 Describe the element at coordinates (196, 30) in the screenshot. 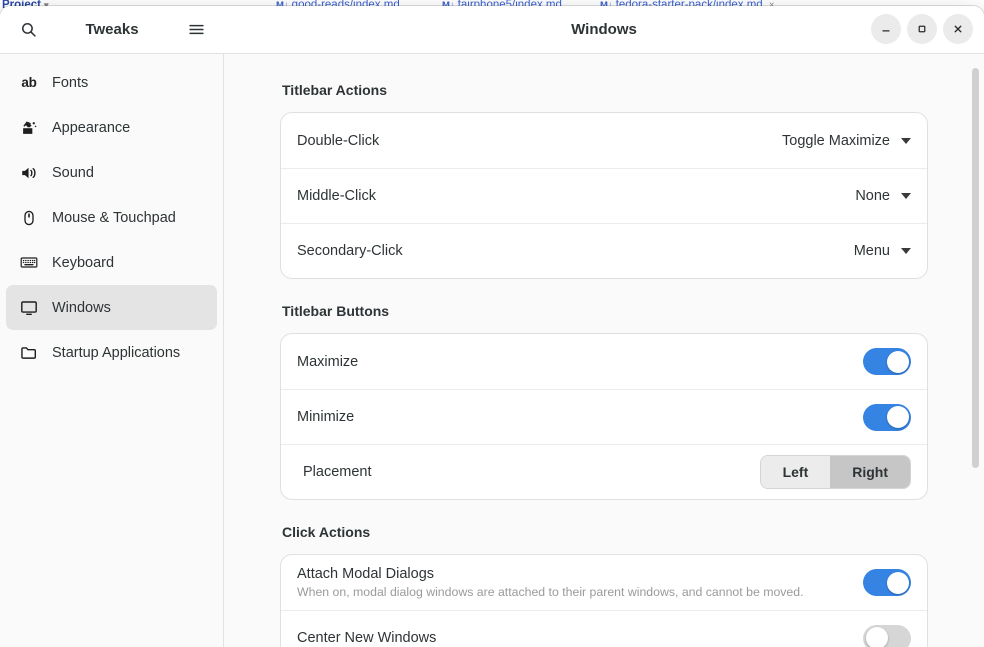

I see `hamburger-menu-icon` at that location.